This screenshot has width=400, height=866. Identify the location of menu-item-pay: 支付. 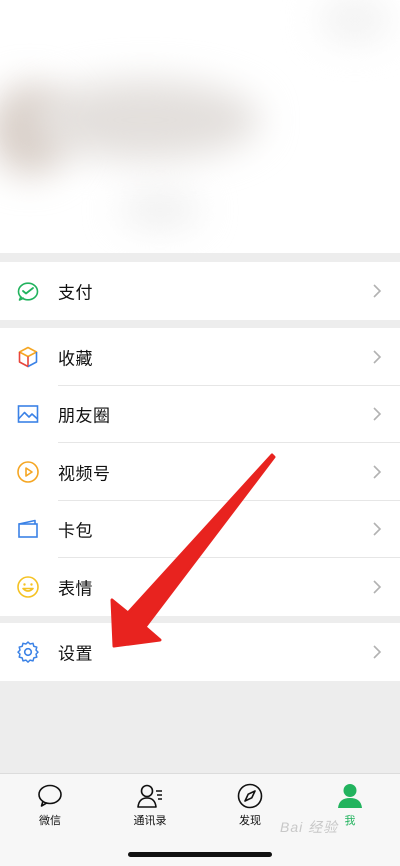
(200, 291).